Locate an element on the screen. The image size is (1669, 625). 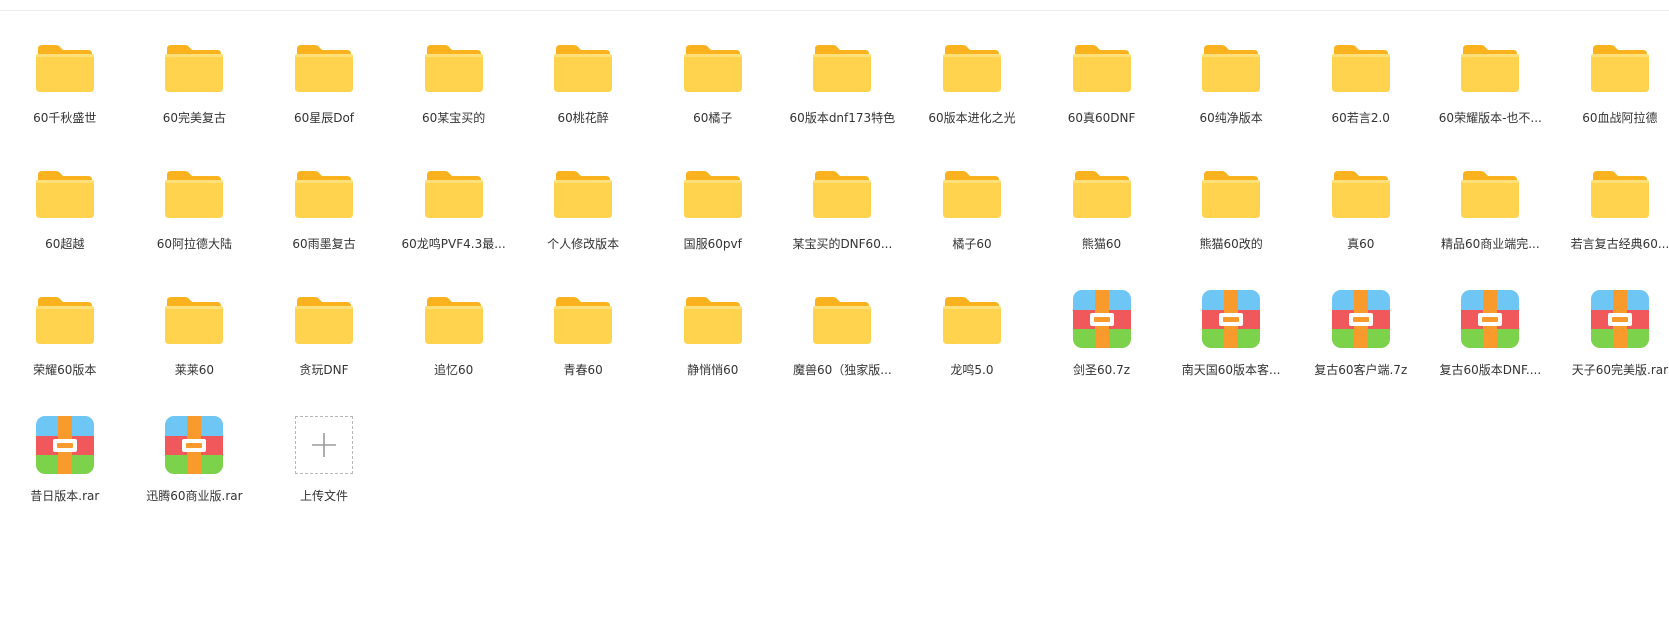
folder-item: 60版本dnf173特色 is located at coordinates (843, 91).